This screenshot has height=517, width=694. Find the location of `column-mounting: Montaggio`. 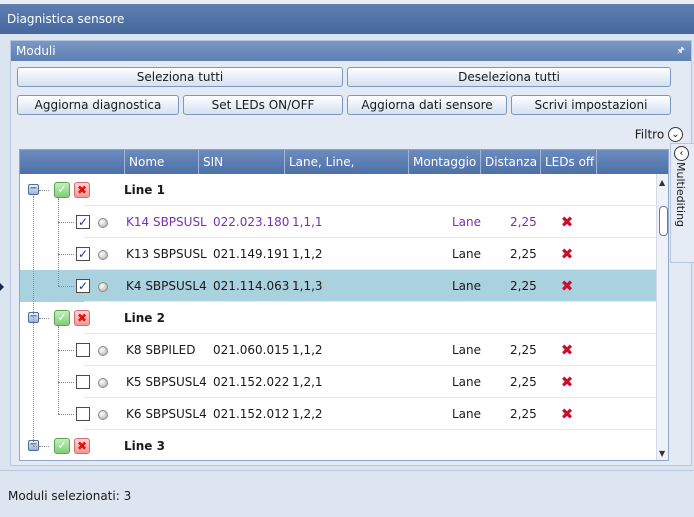

column-mounting: Montaggio is located at coordinates (444, 162).